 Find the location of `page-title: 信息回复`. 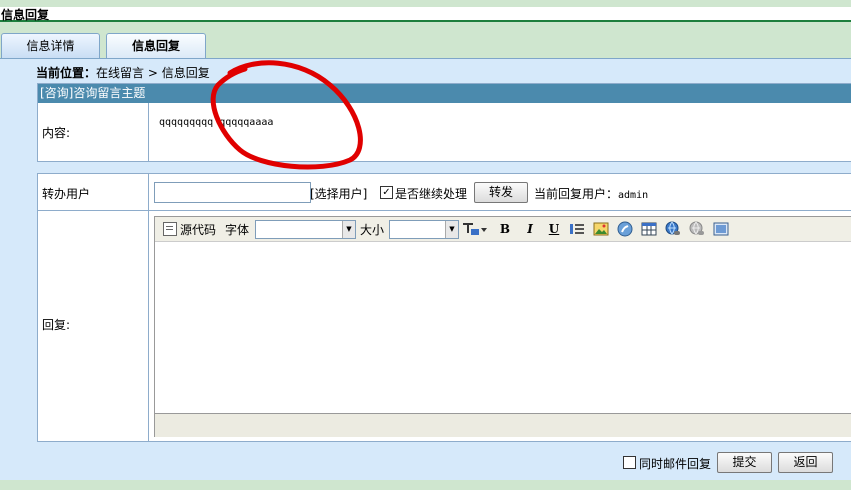

page-title: 信息回复 is located at coordinates (25, 15).